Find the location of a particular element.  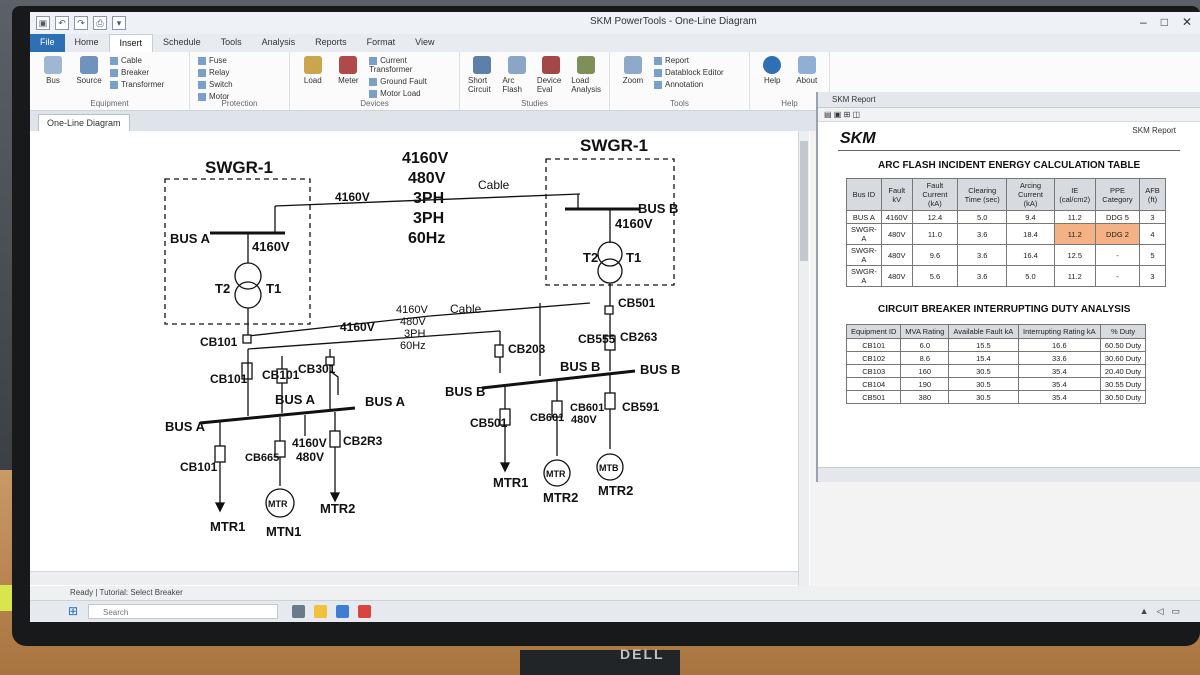

notification-icon: ▭ is located at coordinates (1175, 611).